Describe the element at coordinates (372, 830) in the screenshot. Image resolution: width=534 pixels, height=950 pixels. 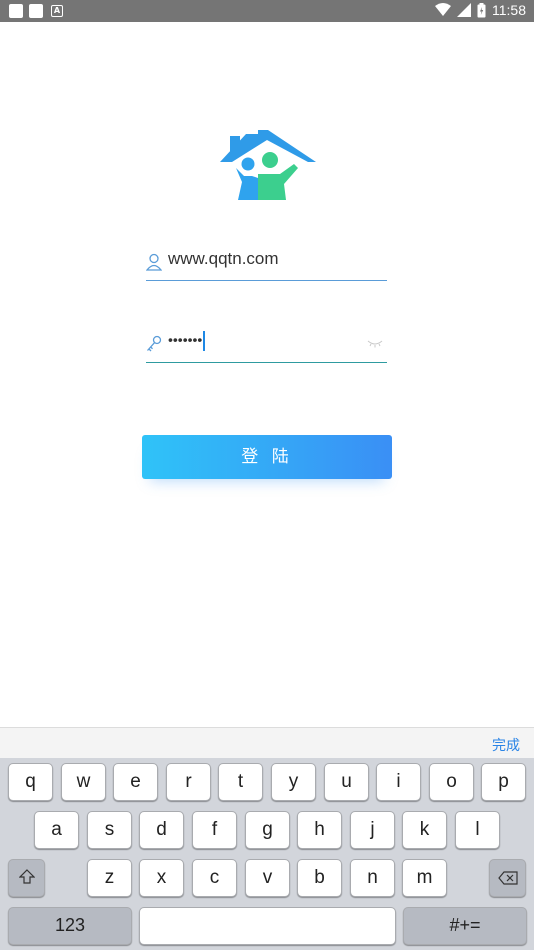
I see `key-j: j` at that location.